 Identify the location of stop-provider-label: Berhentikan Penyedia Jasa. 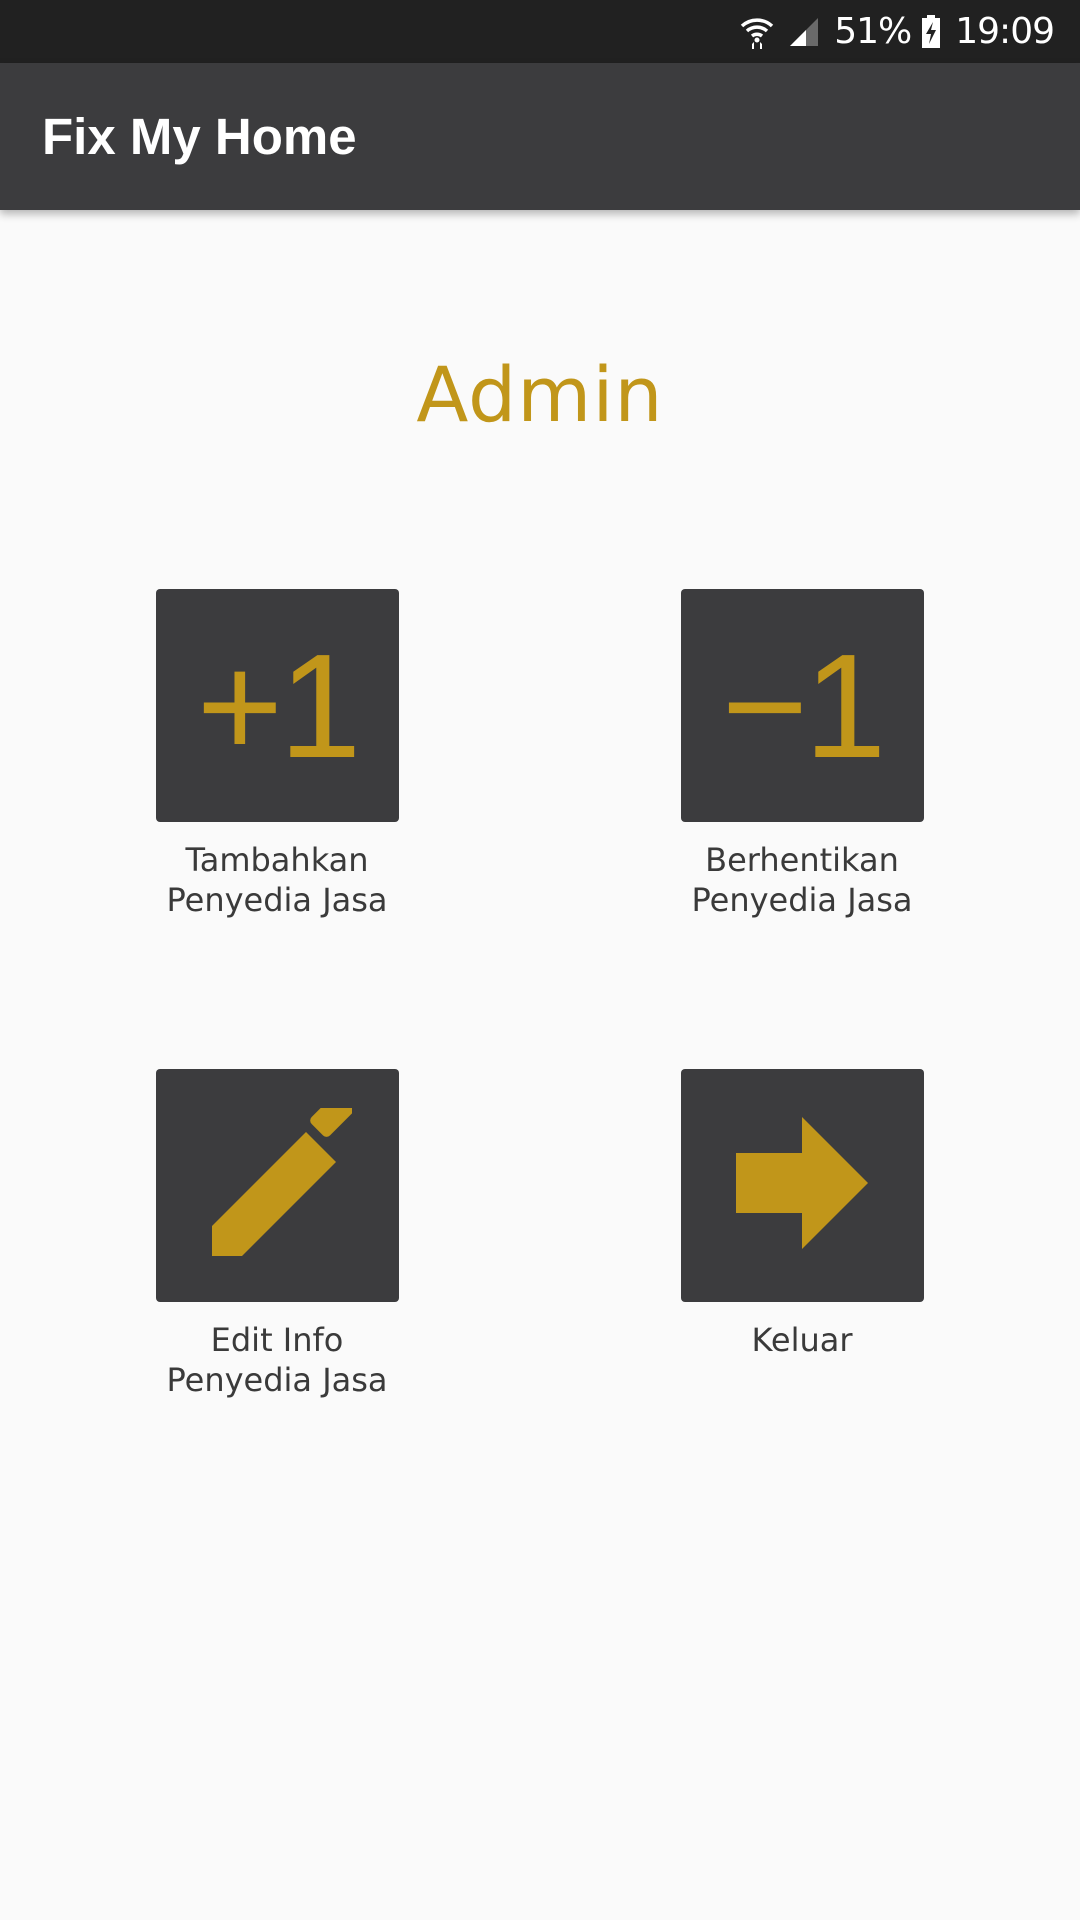
(801, 880).